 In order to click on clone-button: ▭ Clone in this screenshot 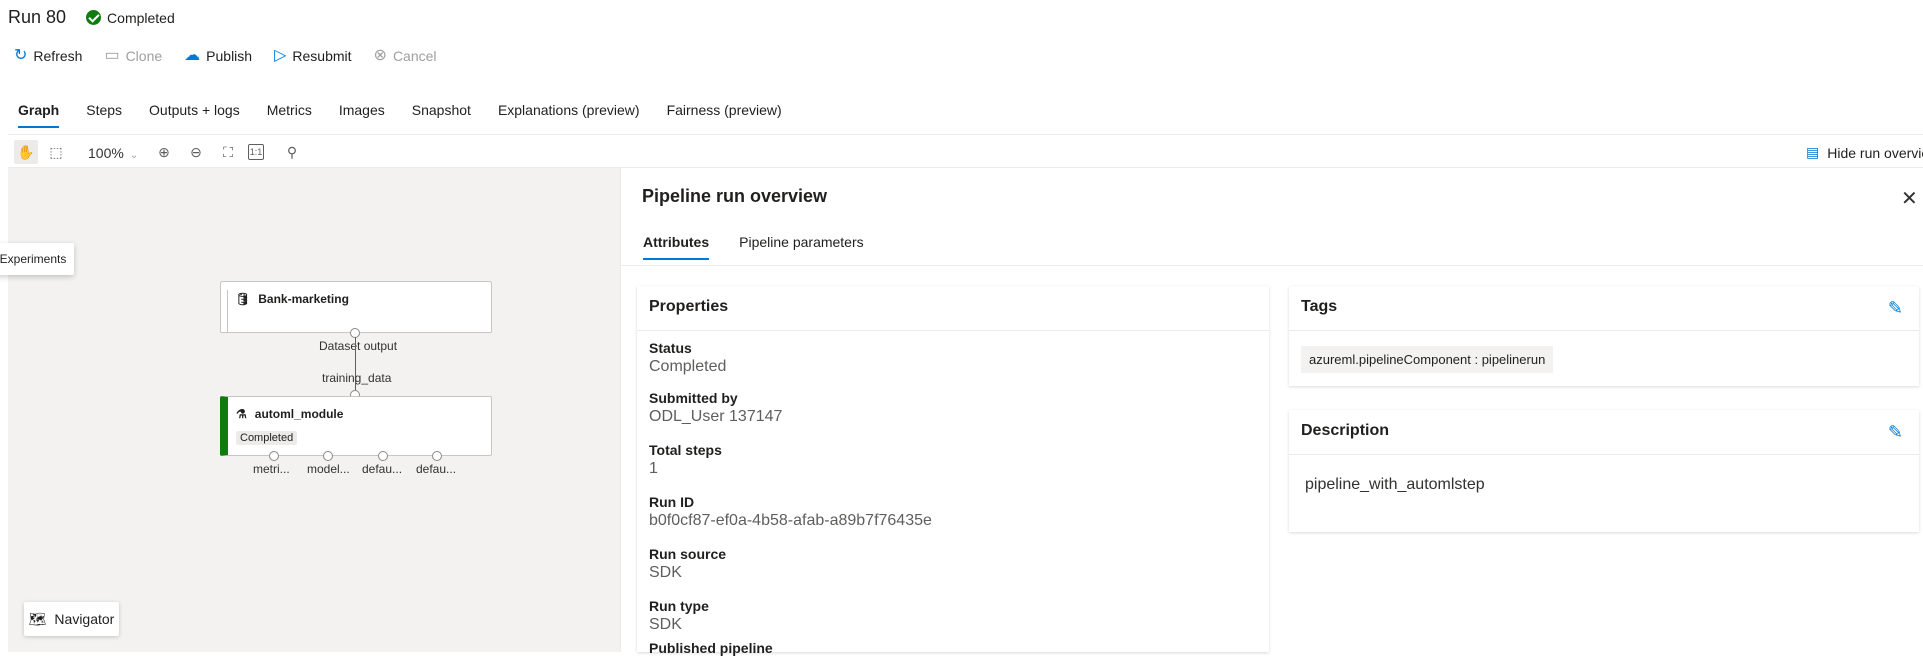, I will do `click(133, 56)`.